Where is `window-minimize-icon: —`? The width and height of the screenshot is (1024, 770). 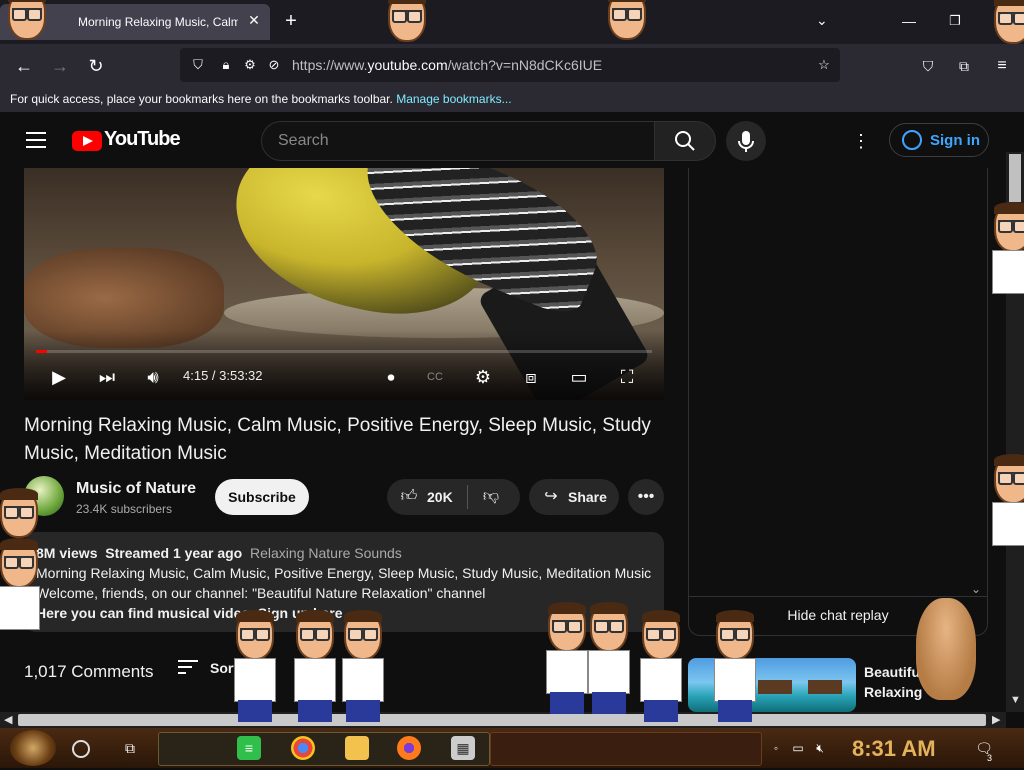
window-minimize-icon: — is located at coordinates (909, 21).